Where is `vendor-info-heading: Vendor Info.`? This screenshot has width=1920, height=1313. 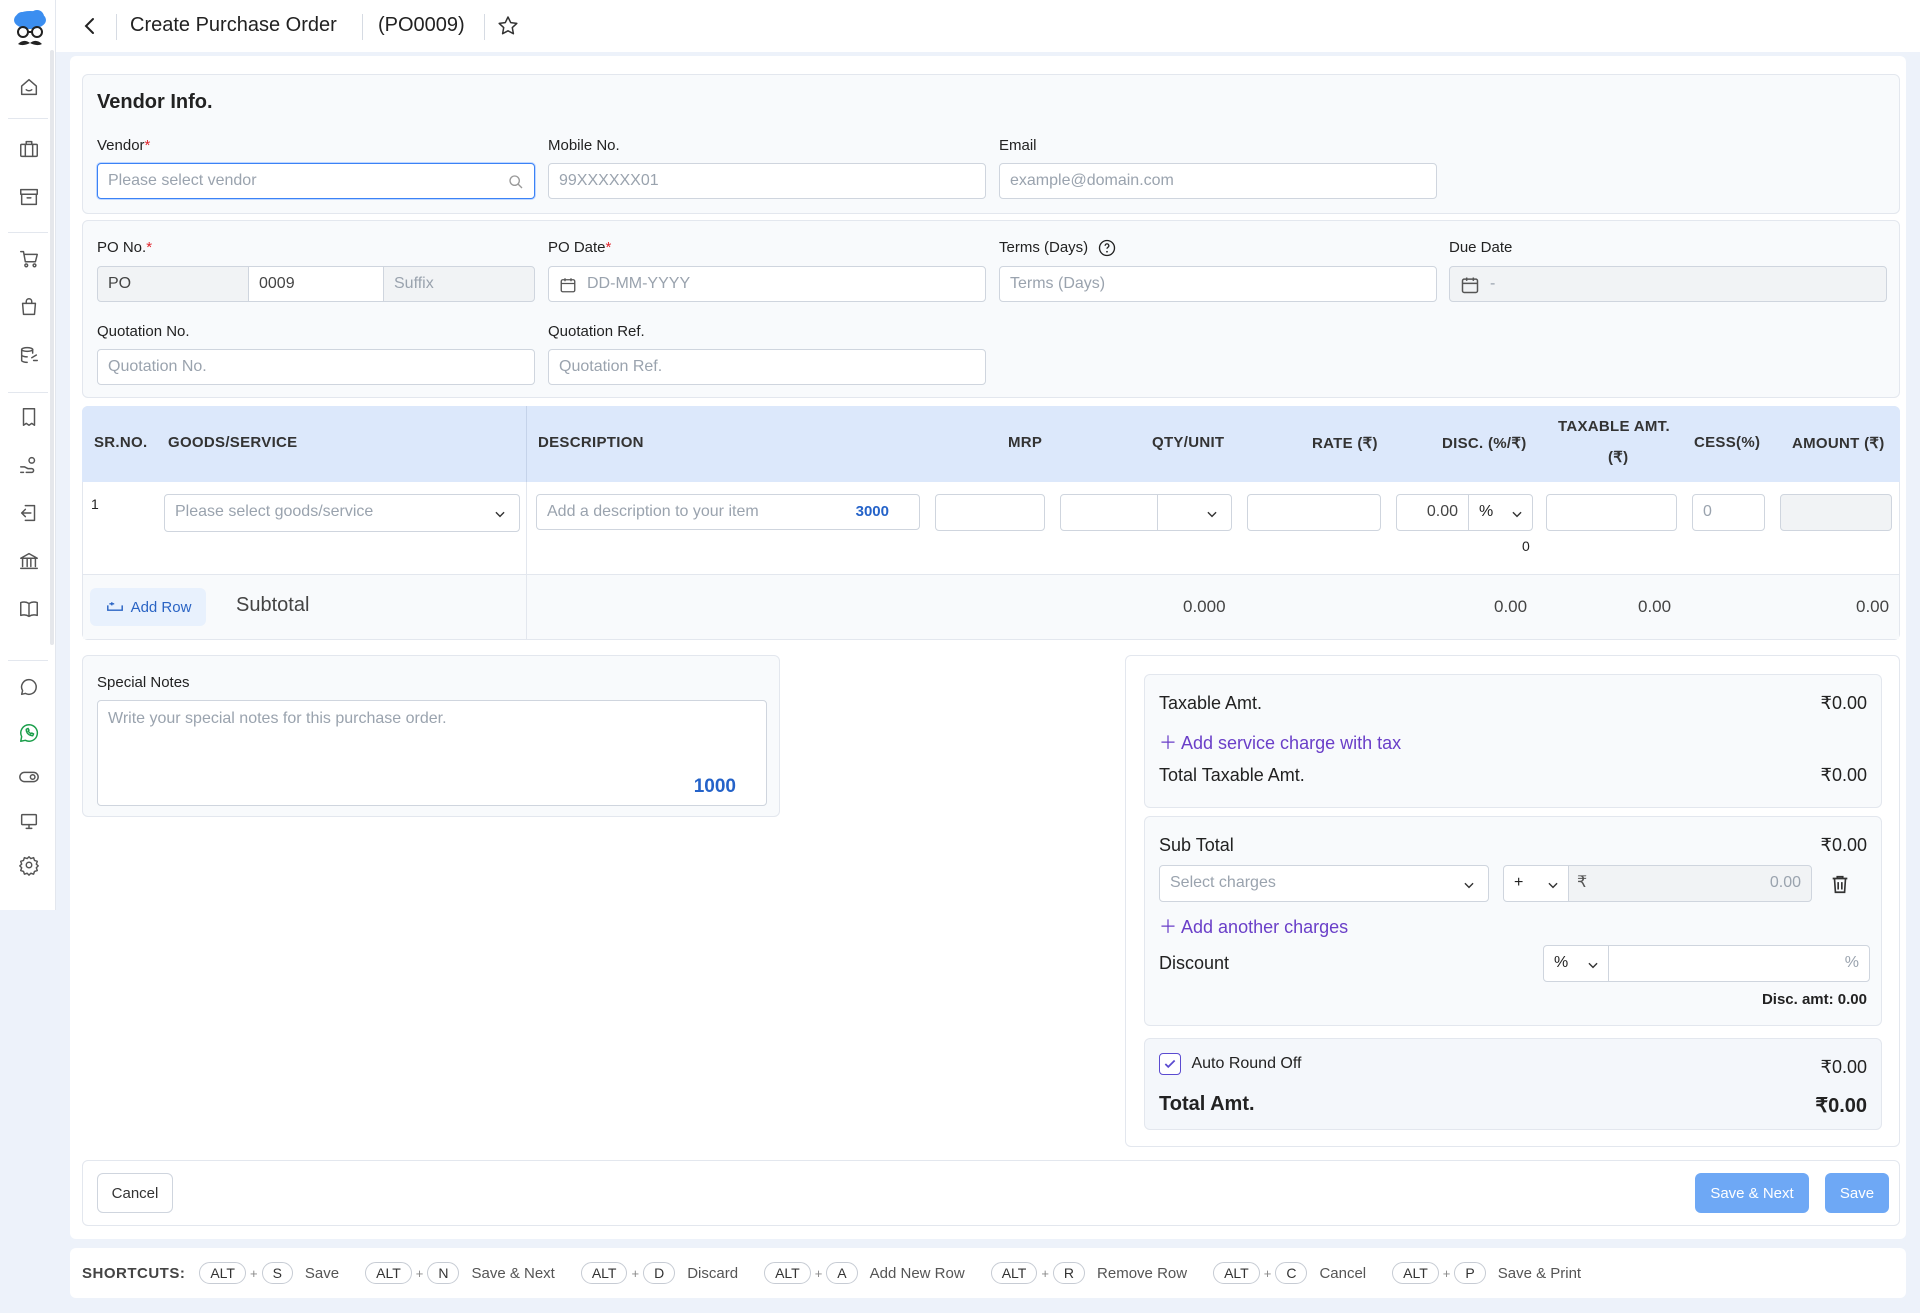
vendor-info-heading: Vendor Info. is located at coordinates (155, 102).